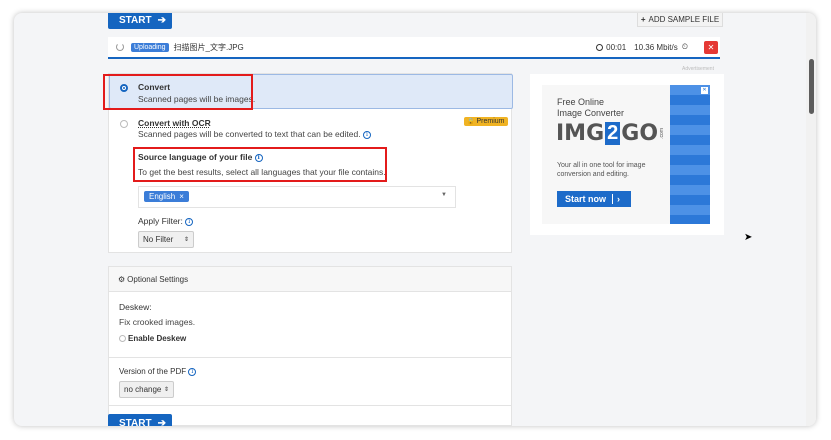 Image resolution: width=831 pixels, height=440 pixels. I want to click on pdf-version-select: no change ⇕, so click(146, 389).